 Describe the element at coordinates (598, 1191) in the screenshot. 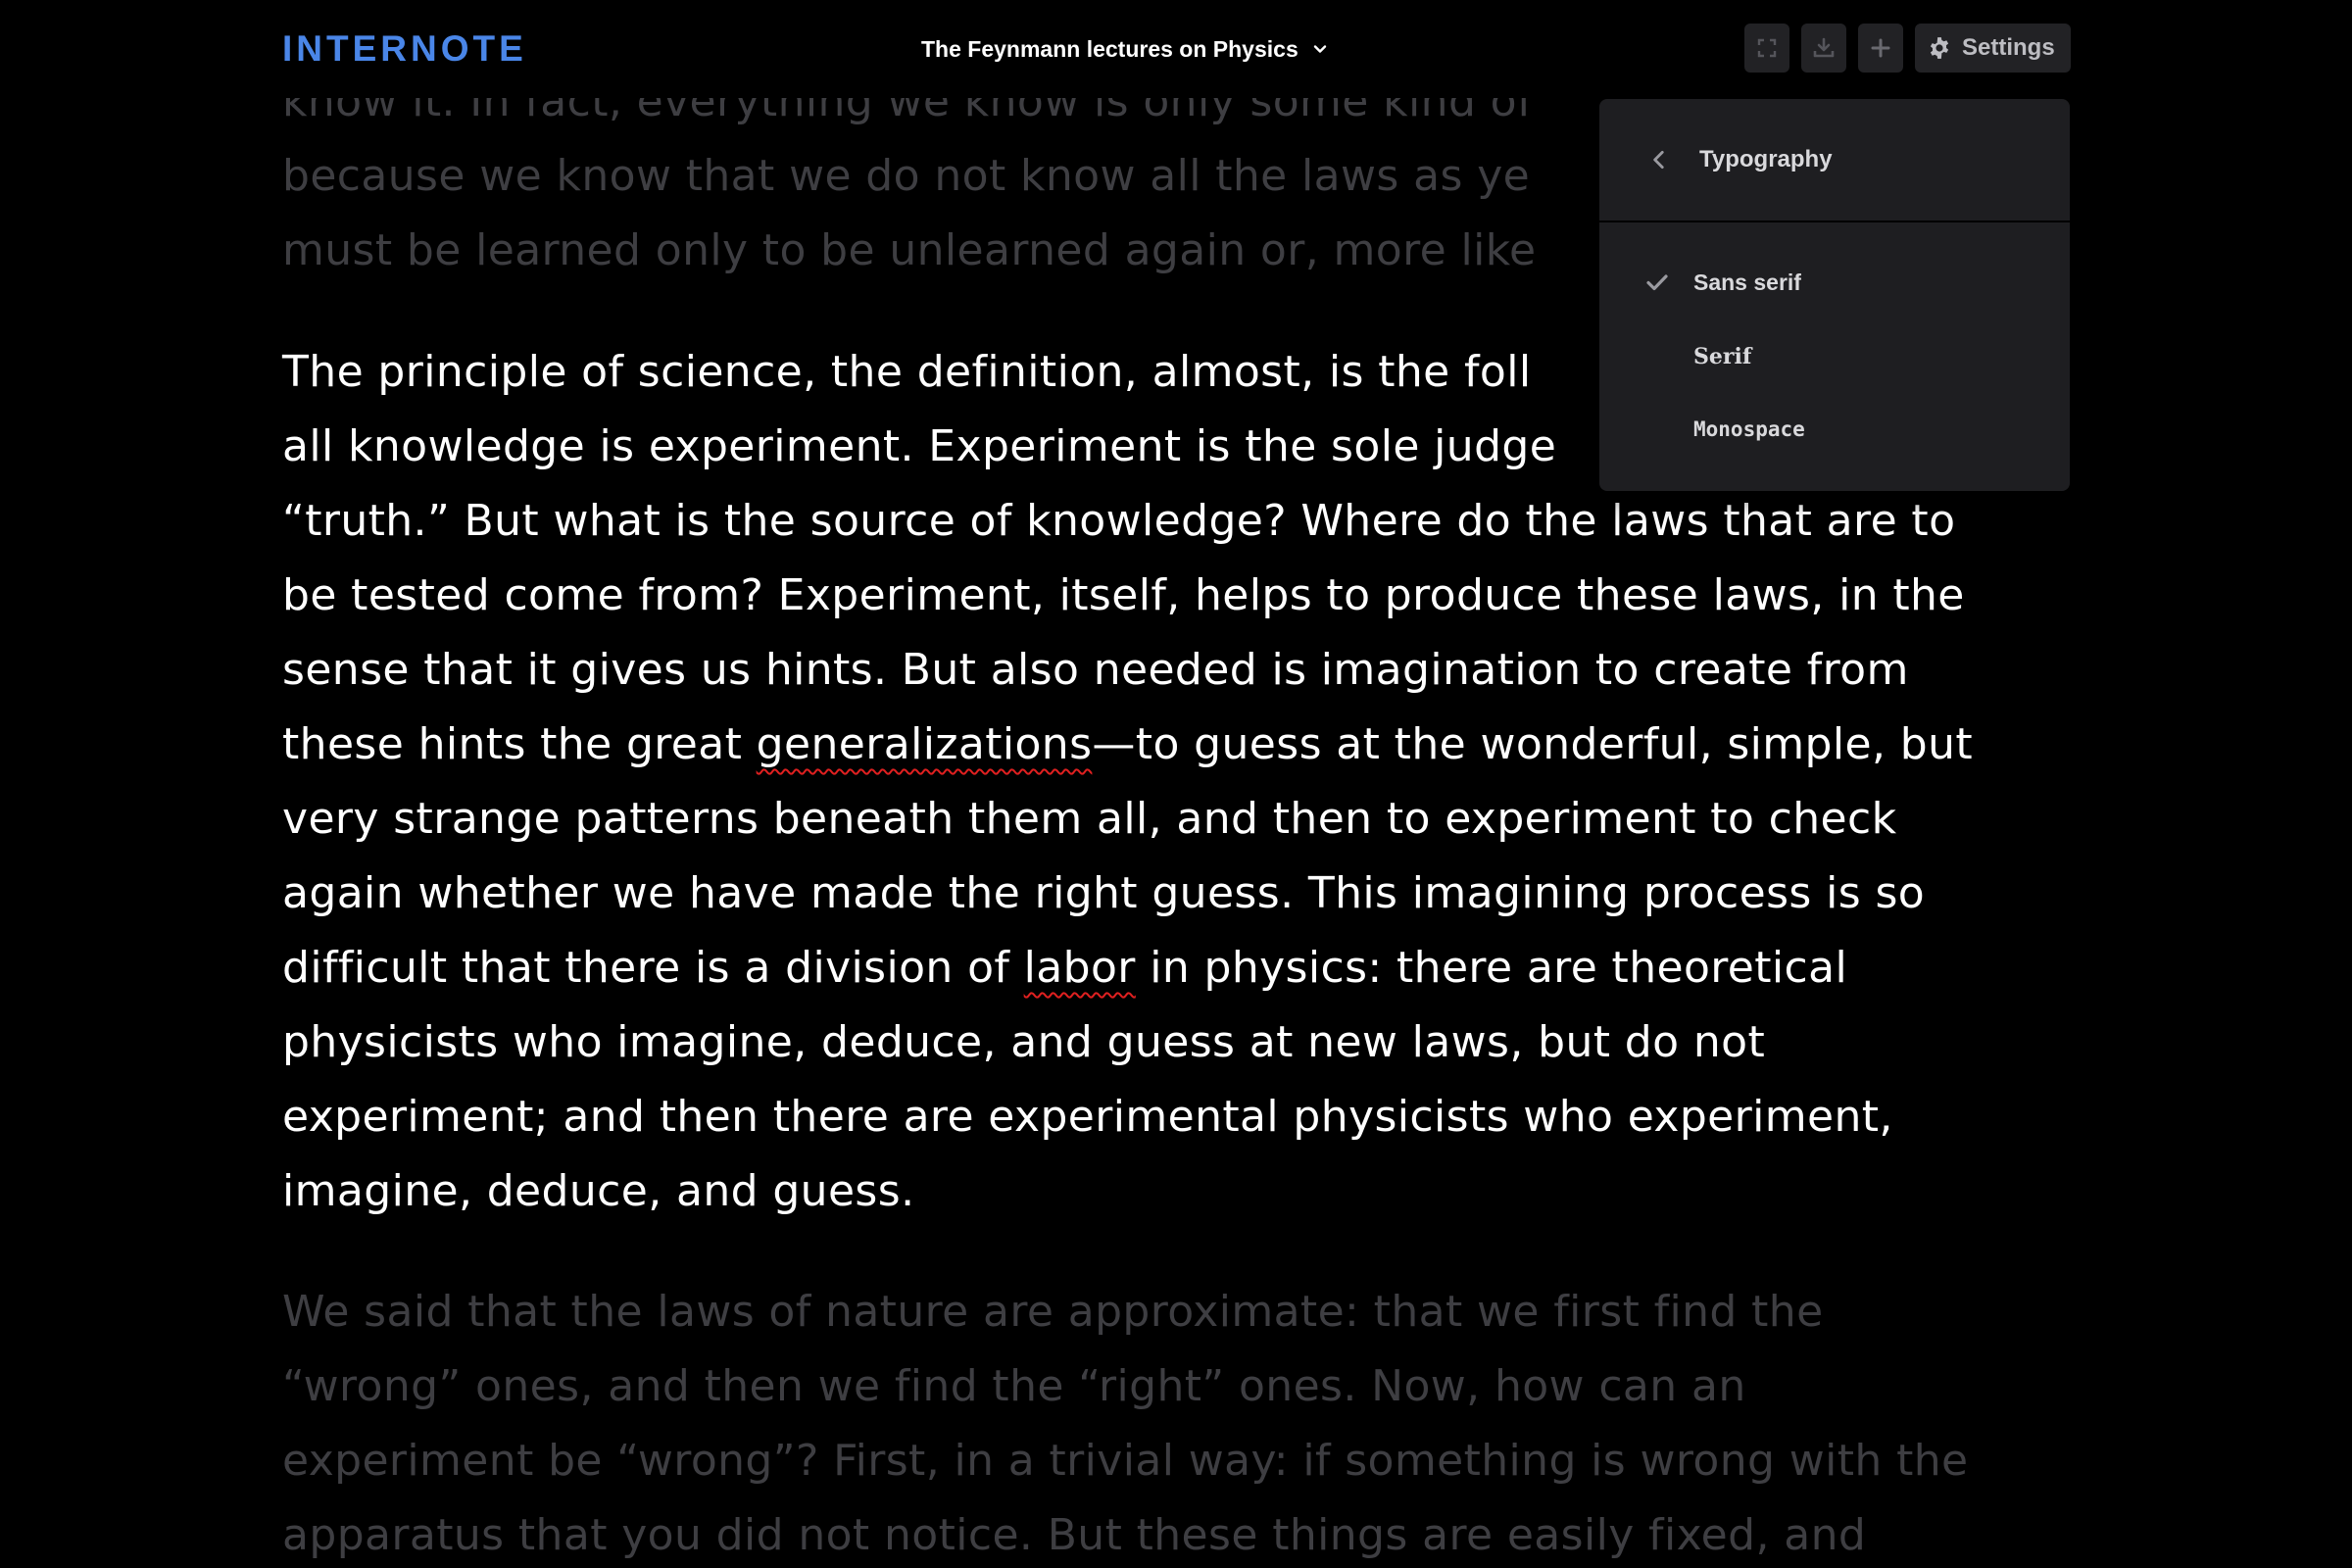

I see `text-line: imagine, deduce, and guess.` at that location.